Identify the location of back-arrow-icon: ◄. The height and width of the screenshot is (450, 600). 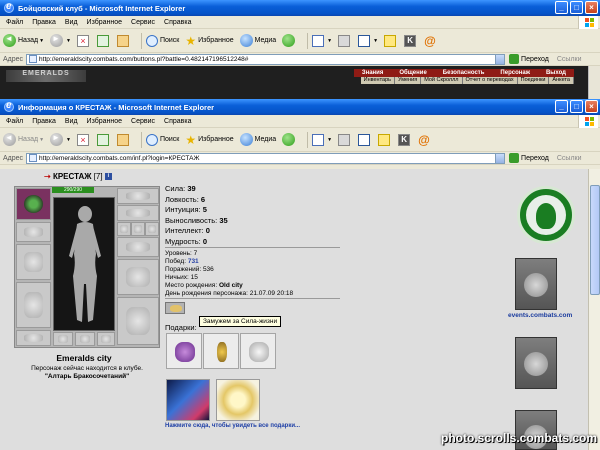
(9, 139).